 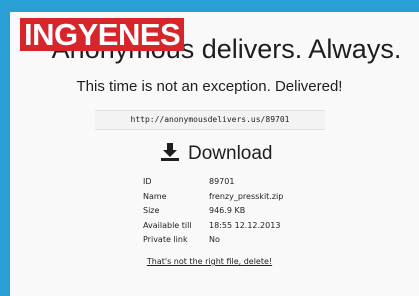 What do you see at coordinates (167, 225) in the screenshot?
I see `info-key: Available till` at bounding box center [167, 225].